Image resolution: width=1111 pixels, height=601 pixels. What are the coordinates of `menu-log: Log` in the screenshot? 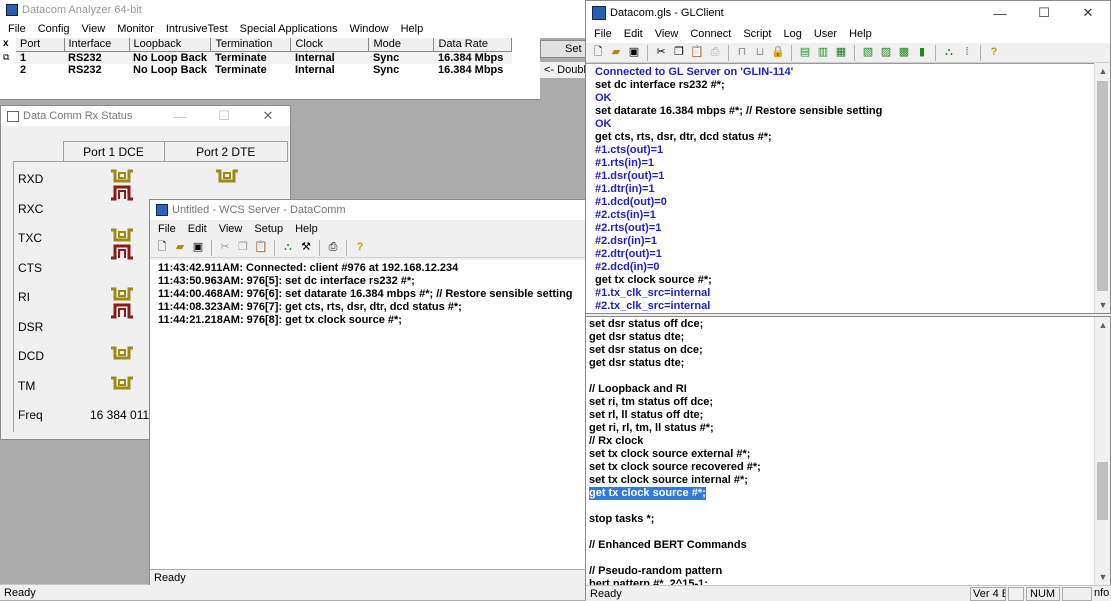 It's located at (792, 34).